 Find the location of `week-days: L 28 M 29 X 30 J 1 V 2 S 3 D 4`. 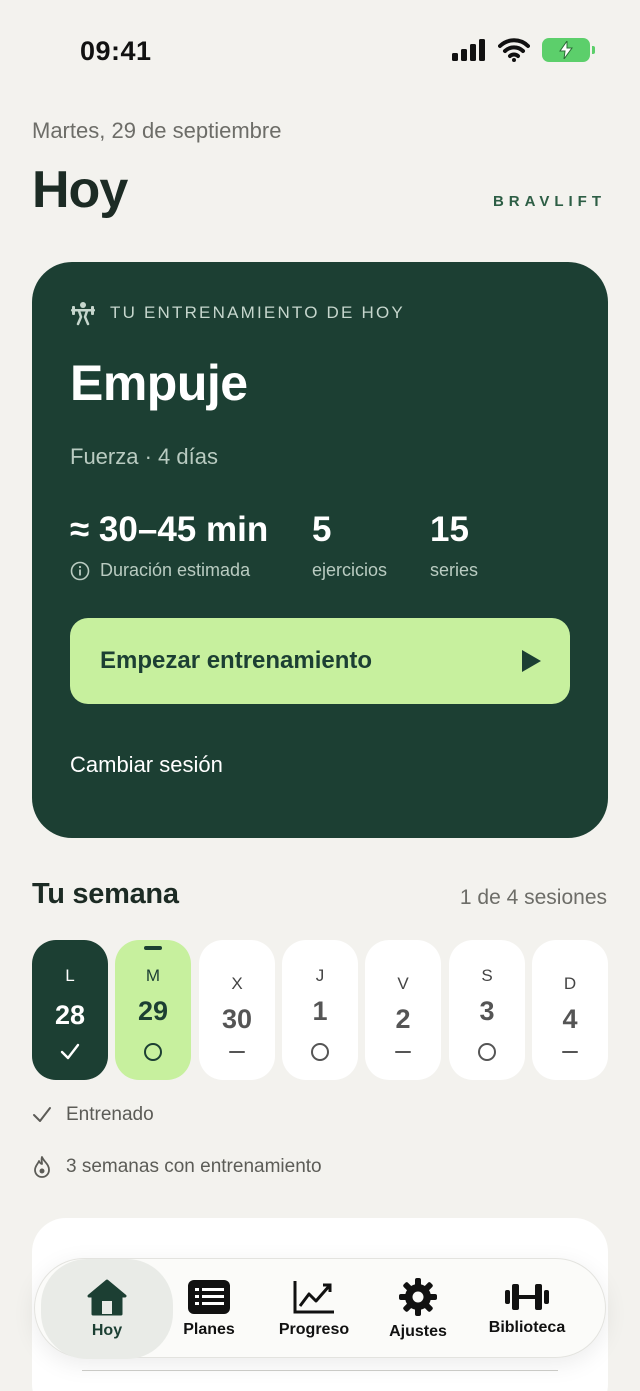

week-days: L 28 M 29 X 30 J 1 V 2 S 3 D 4 is located at coordinates (320, 1010).